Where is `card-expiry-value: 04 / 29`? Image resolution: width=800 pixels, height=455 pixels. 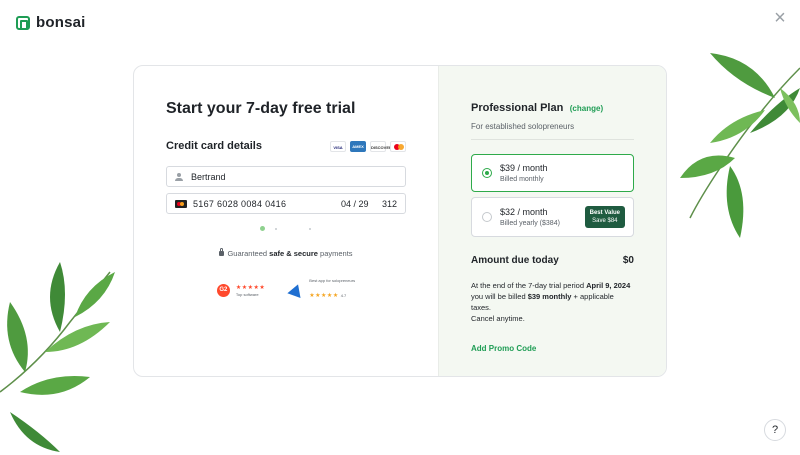
card-expiry-value: 04 / 29 is located at coordinates (358, 204).